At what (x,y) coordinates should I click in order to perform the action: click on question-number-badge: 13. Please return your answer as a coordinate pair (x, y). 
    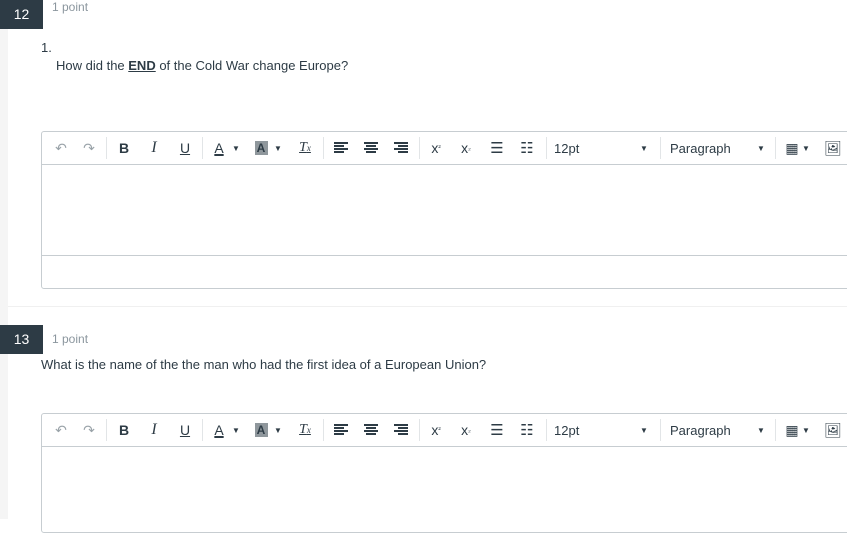
    Looking at the image, I should click on (21, 339).